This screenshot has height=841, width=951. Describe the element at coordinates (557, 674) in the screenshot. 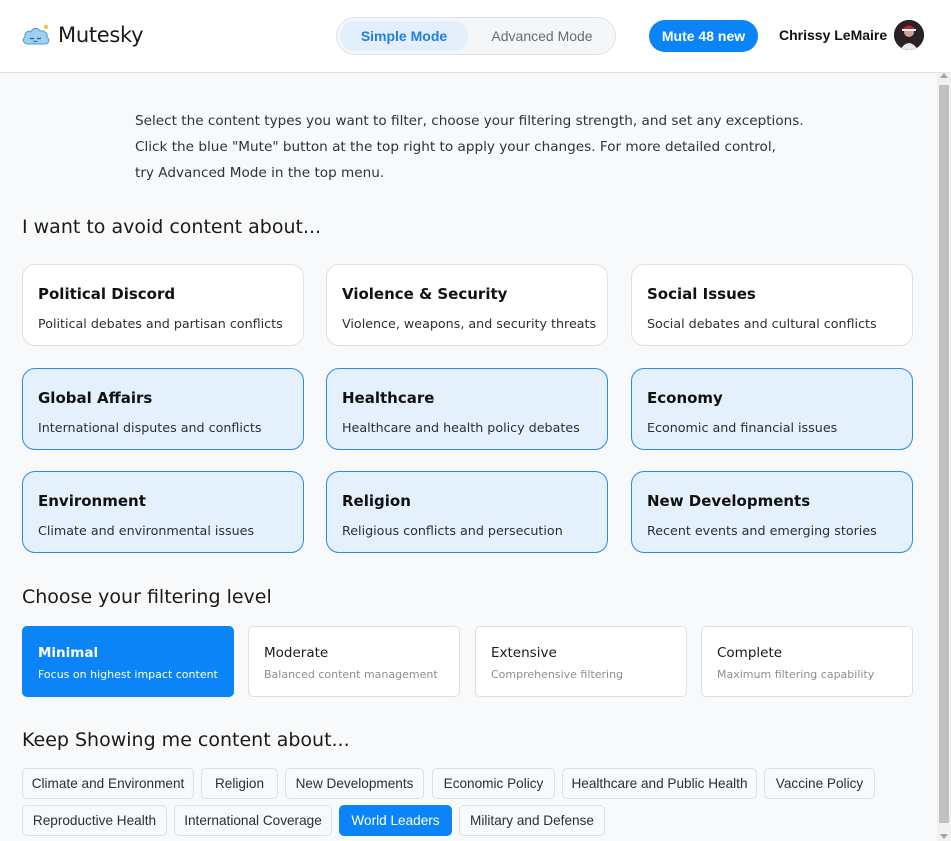

I see `level-description: Comprehensive filtering` at that location.